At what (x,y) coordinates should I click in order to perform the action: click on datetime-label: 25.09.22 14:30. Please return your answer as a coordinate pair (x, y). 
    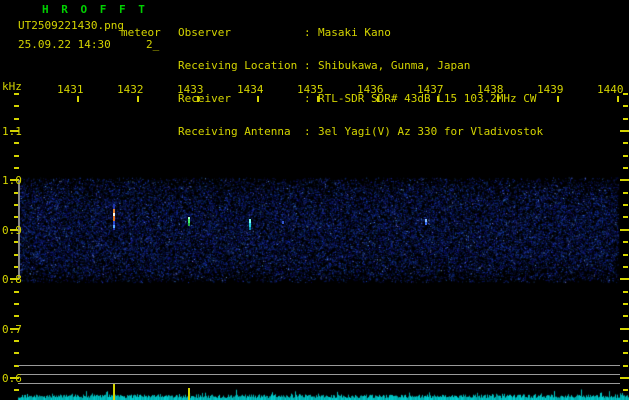
    Looking at the image, I should click on (64, 44).